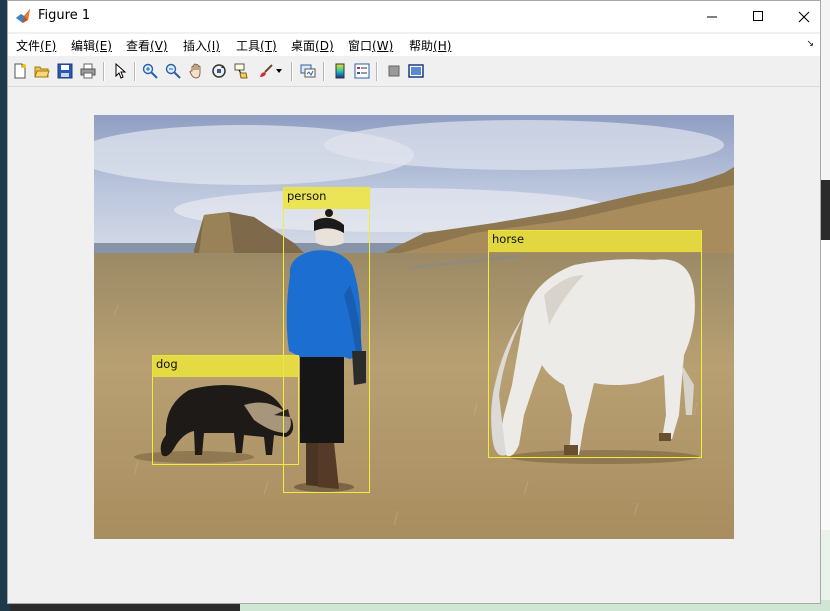  I want to click on zoom-out-icon, so click(173, 71).